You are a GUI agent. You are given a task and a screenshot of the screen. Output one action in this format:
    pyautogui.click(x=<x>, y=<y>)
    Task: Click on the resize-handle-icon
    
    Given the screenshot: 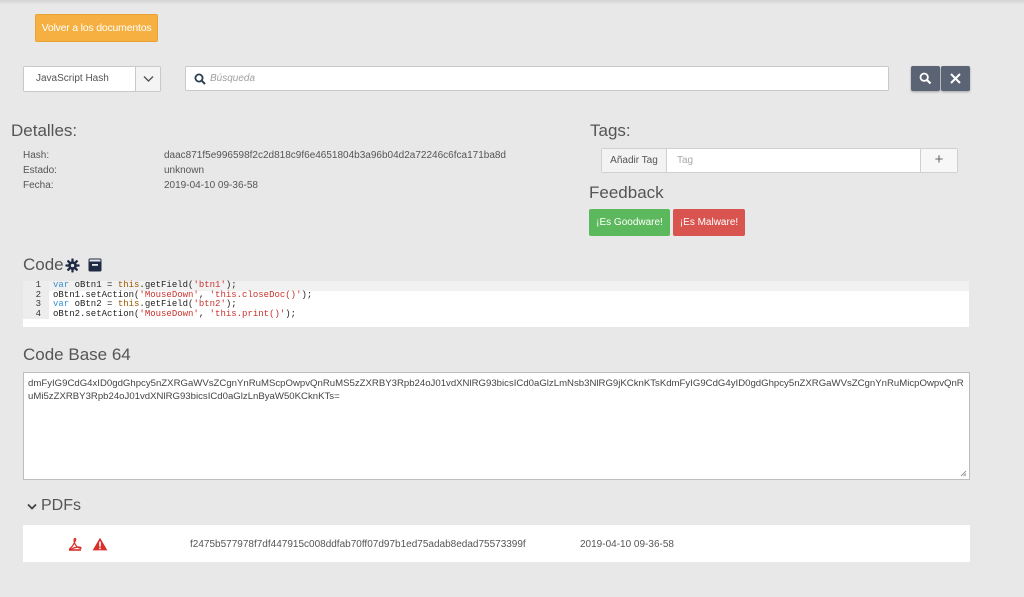 What is the action you would take?
    pyautogui.click(x=963, y=473)
    